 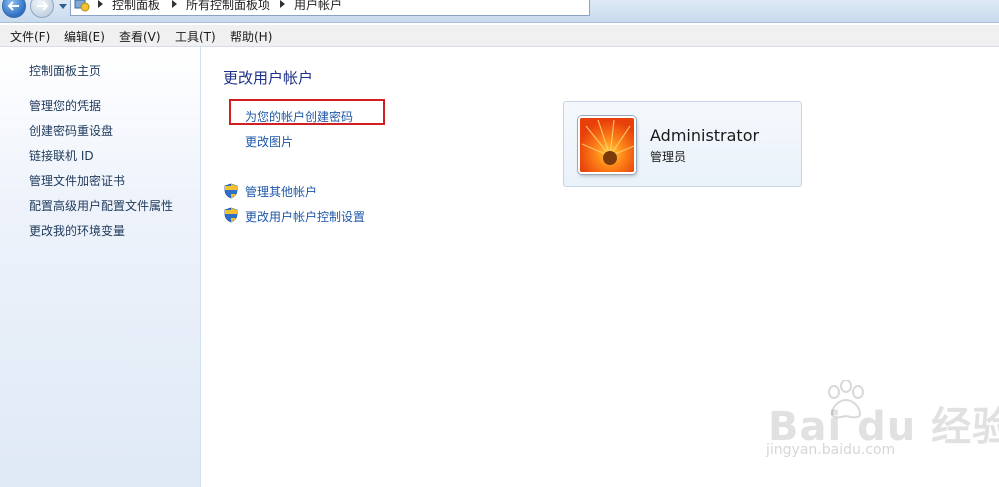 I want to click on menu-view: 查看(V), so click(x=140, y=36).